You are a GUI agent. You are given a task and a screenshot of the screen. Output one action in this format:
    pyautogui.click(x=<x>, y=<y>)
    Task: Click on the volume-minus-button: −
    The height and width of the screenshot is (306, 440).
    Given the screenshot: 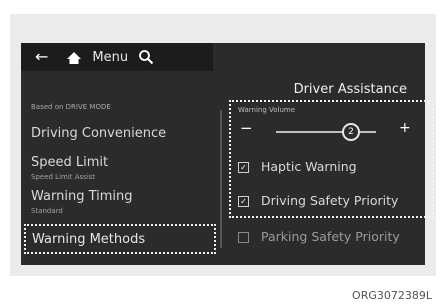 What is the action you would take?
    pyautogui.click(x=246, y=128)
    